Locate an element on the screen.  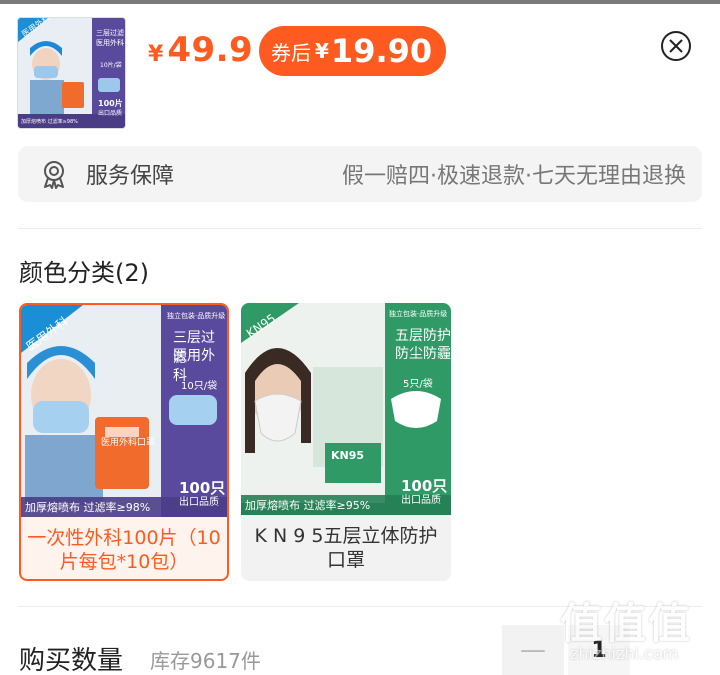
stock-count: 库存9617件 is located at coordinates (205, 661).